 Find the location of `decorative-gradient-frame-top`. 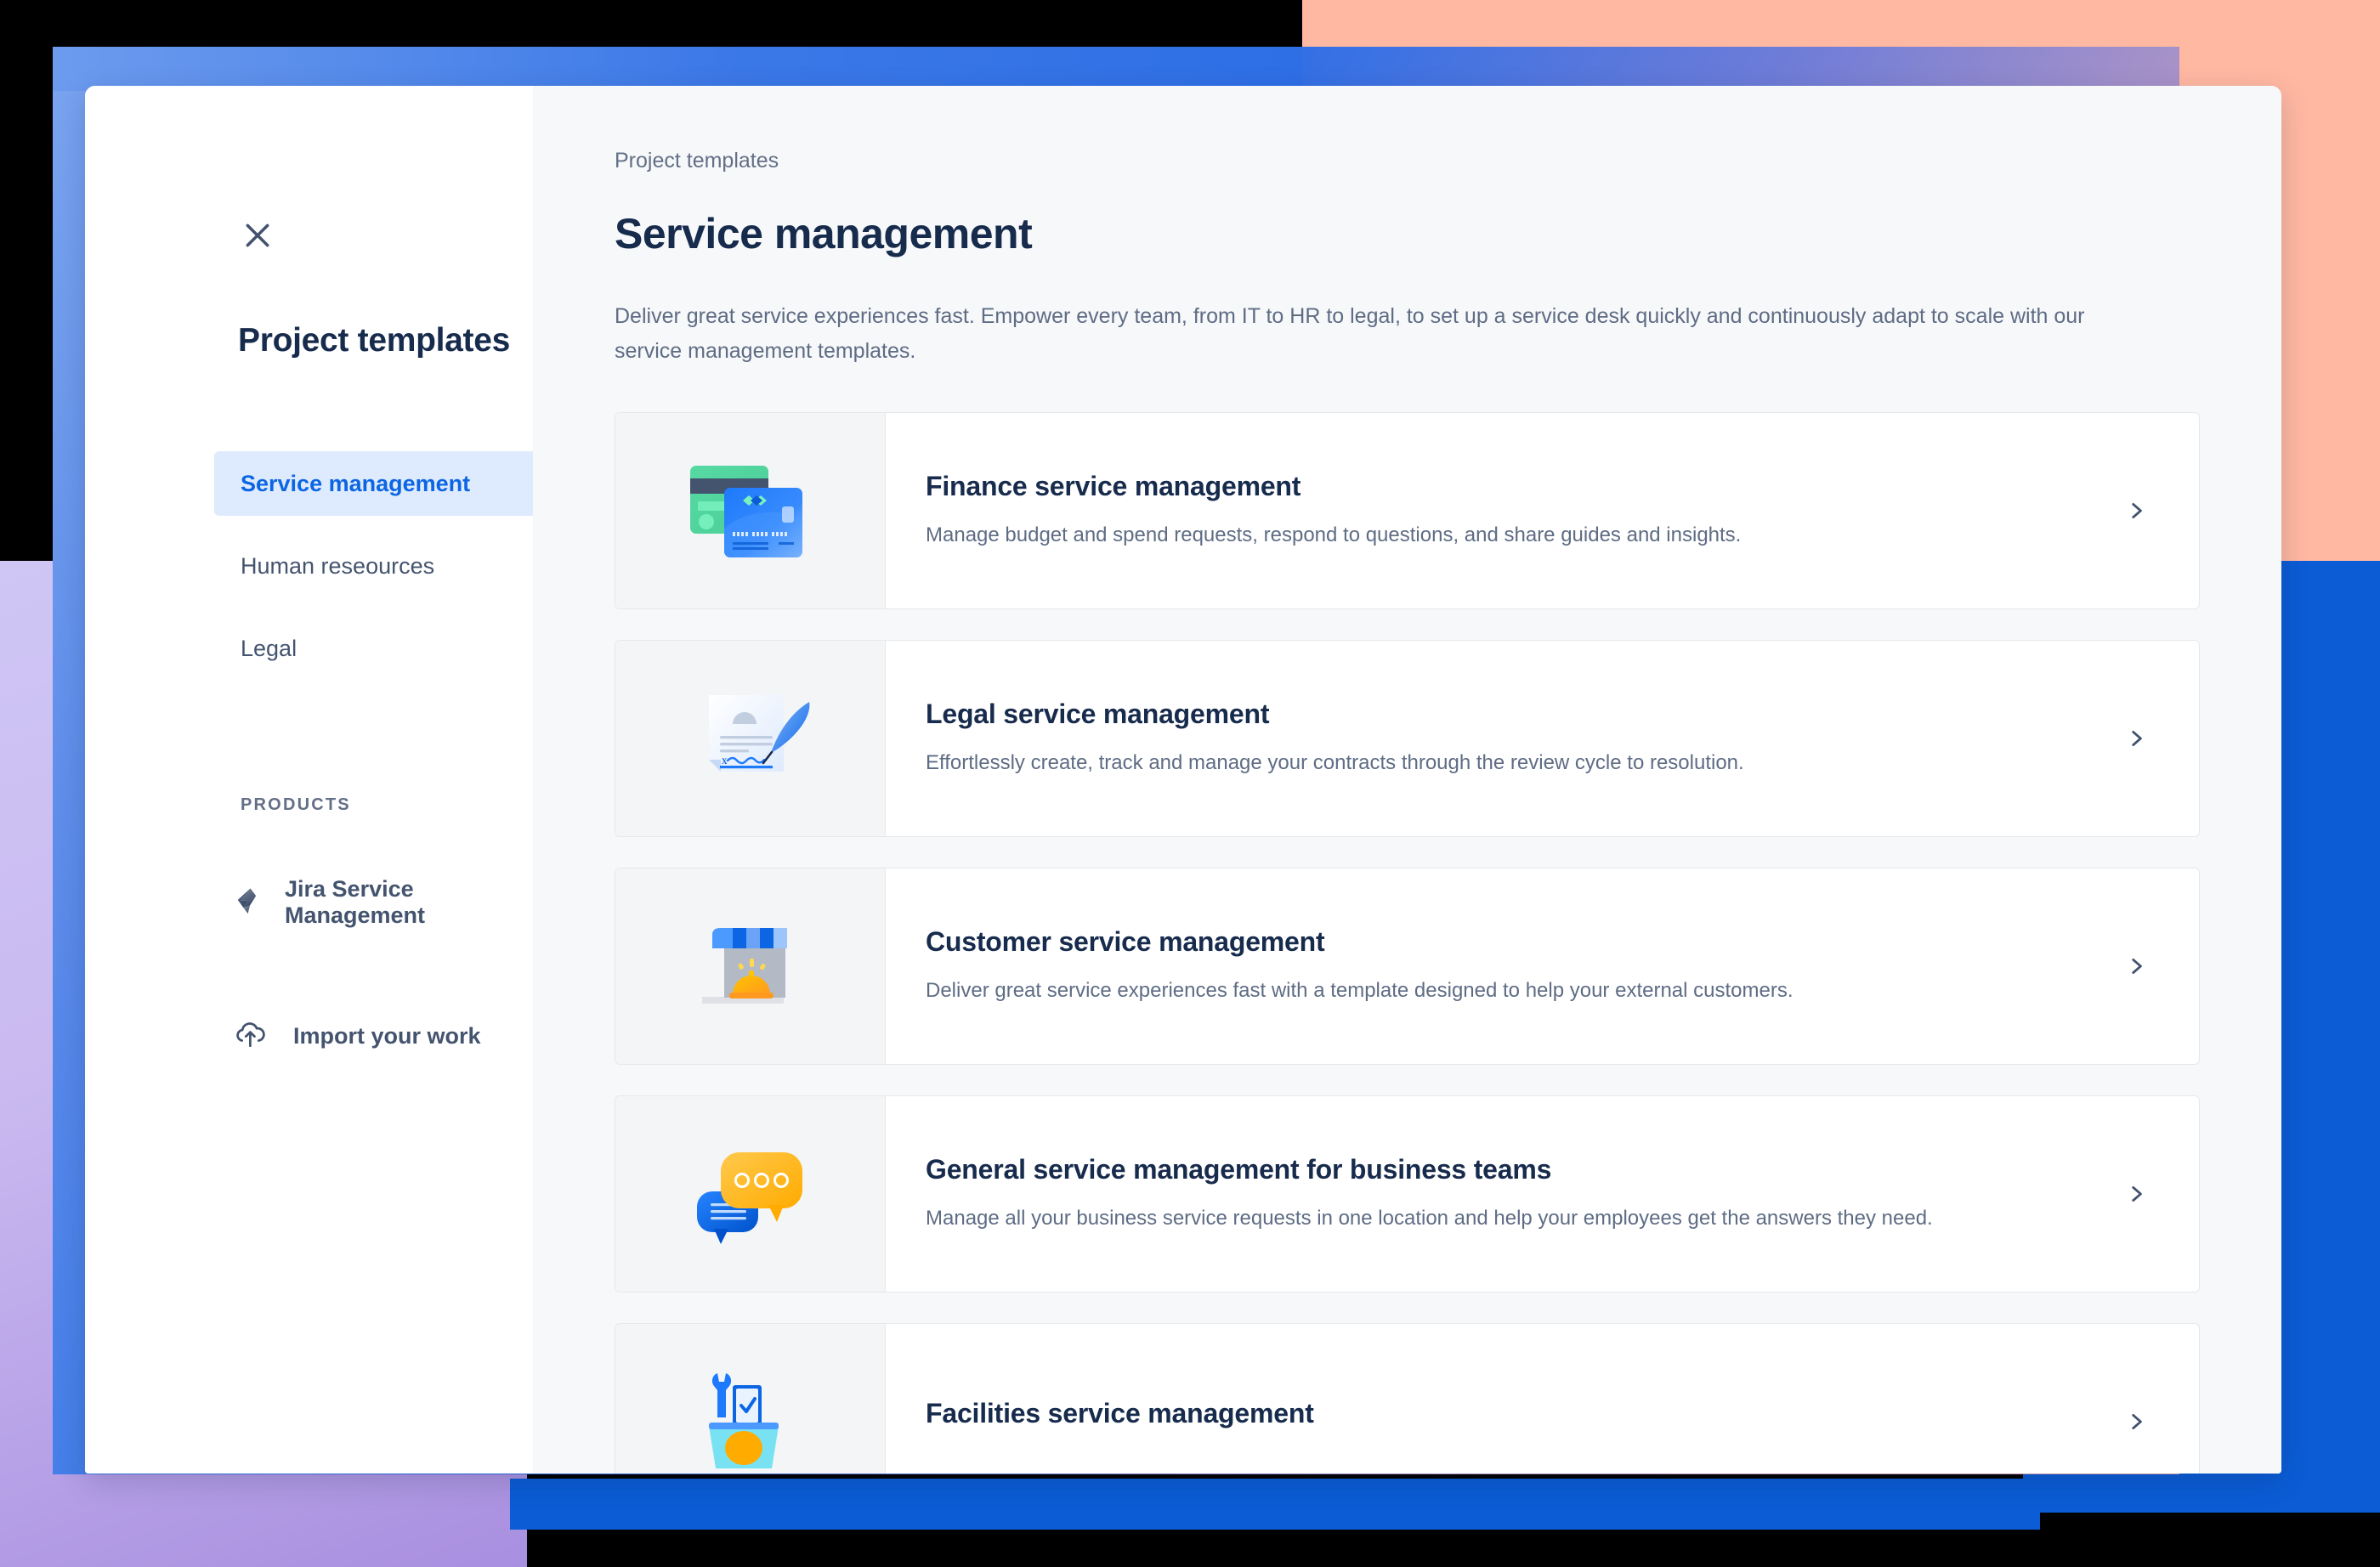

decorative-gradient-frame-top is located at coordinates (677, 69).